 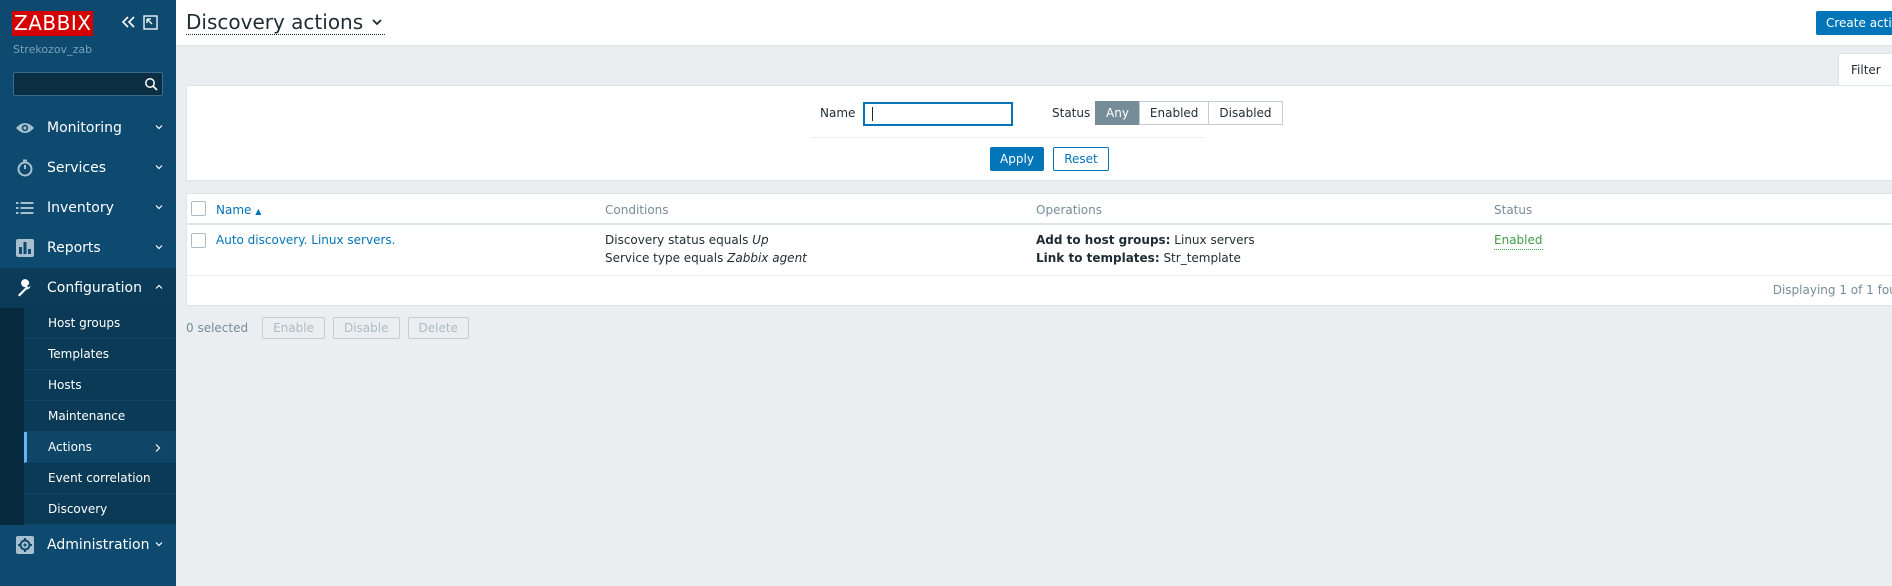 What do you see at coordinates (1081, 159) in the screenshot?
I see `reset-button: Reset` at bounding box center [1081, 159].